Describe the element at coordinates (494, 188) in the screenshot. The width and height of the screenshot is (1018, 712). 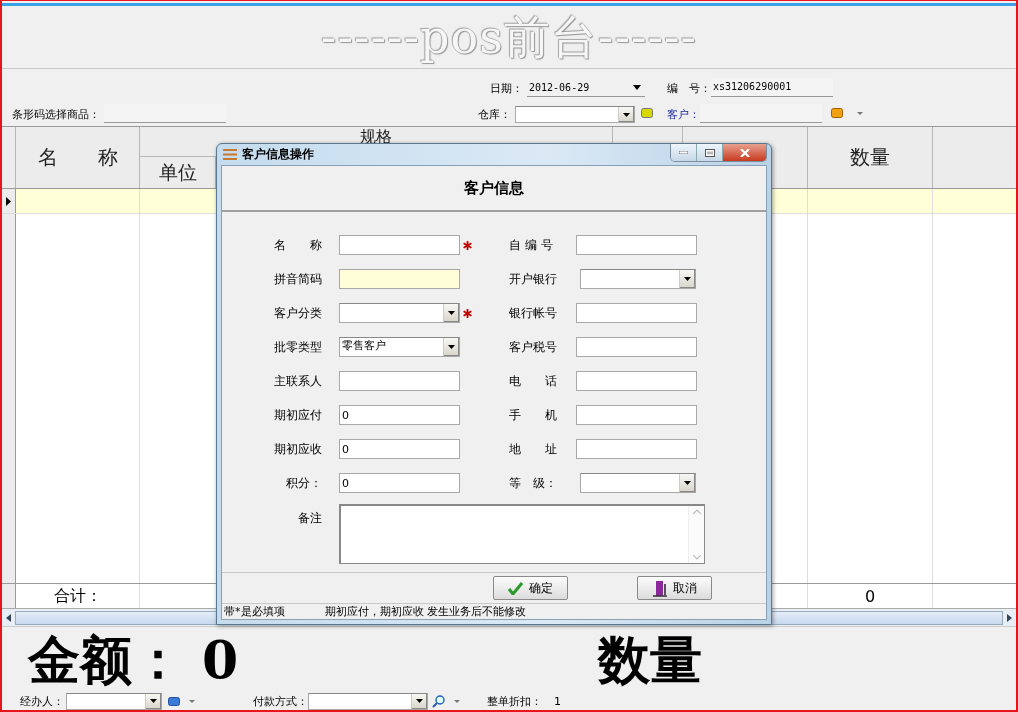
I see `dialog-heading: 客户信息` at that location.